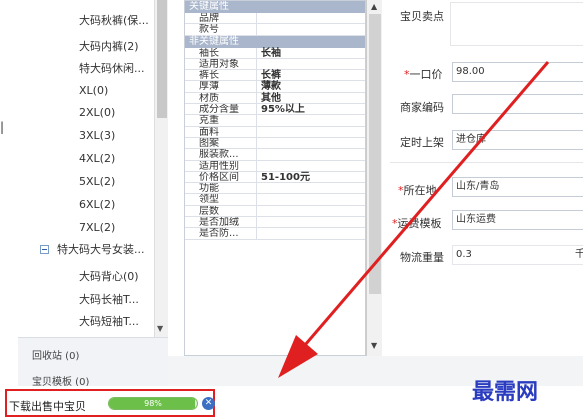 The image size is (583, 420). Describe the element at coordinates (44, 249) in the screenshot. I see `collapse-icon` at that location.